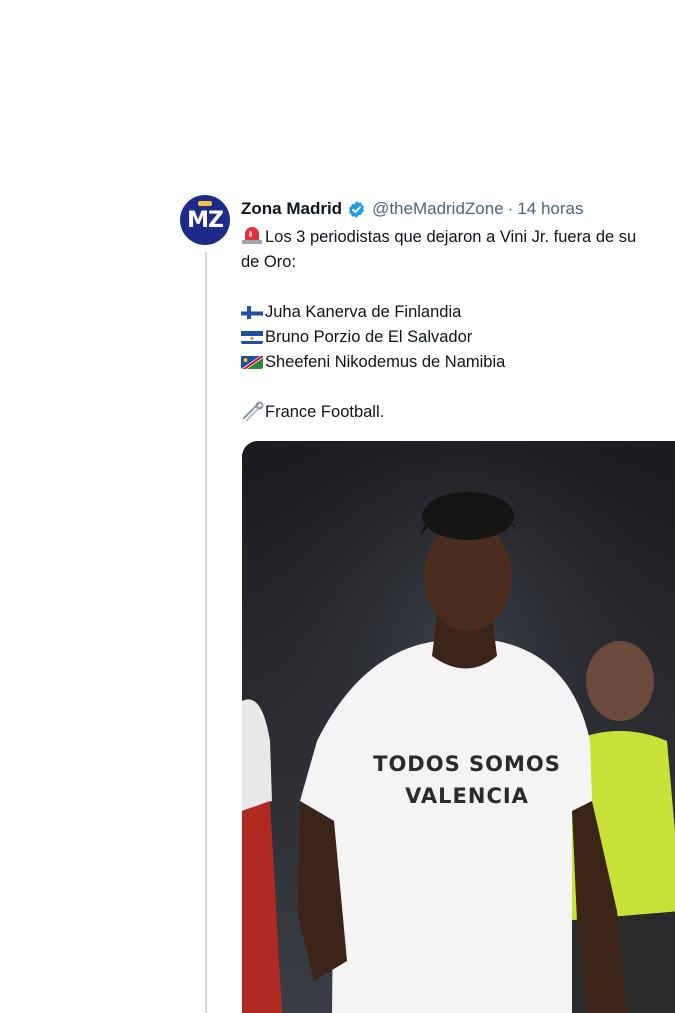  I want to click on flag-namibia-icon, so click(252, 361).